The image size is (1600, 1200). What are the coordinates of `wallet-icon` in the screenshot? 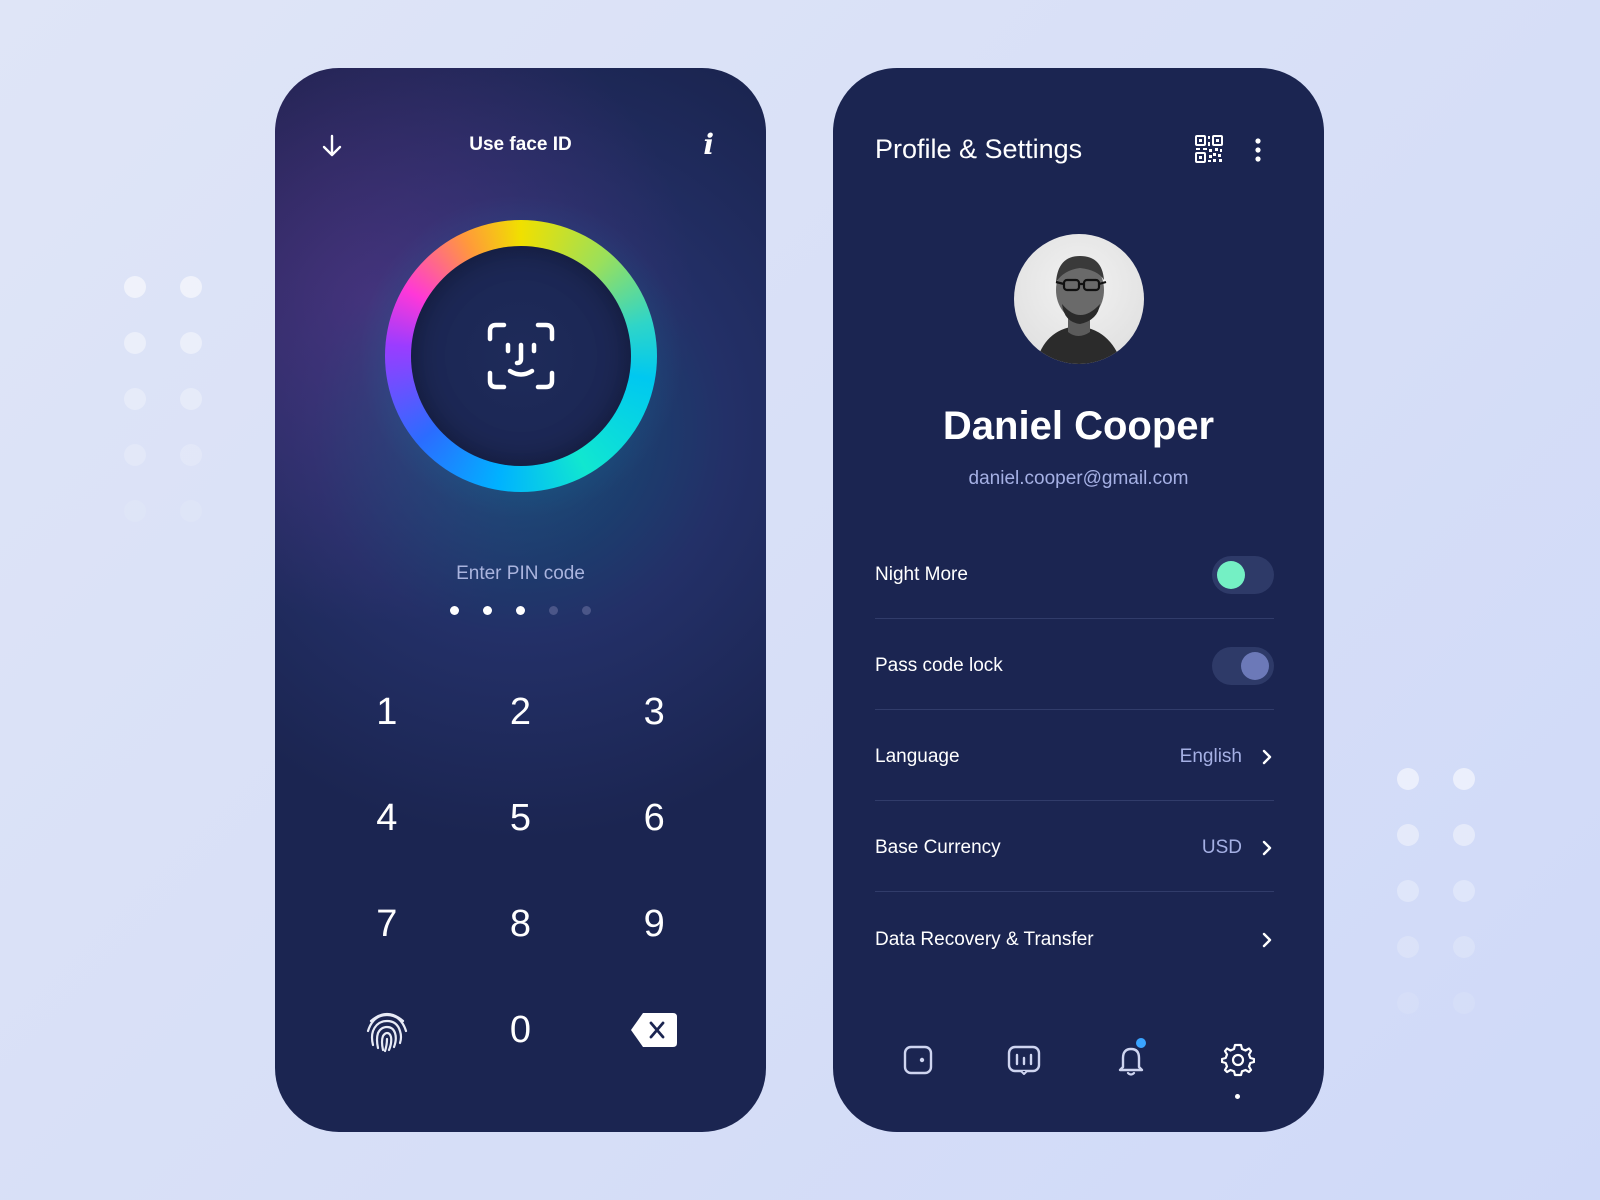 It's located at (918, 1060).